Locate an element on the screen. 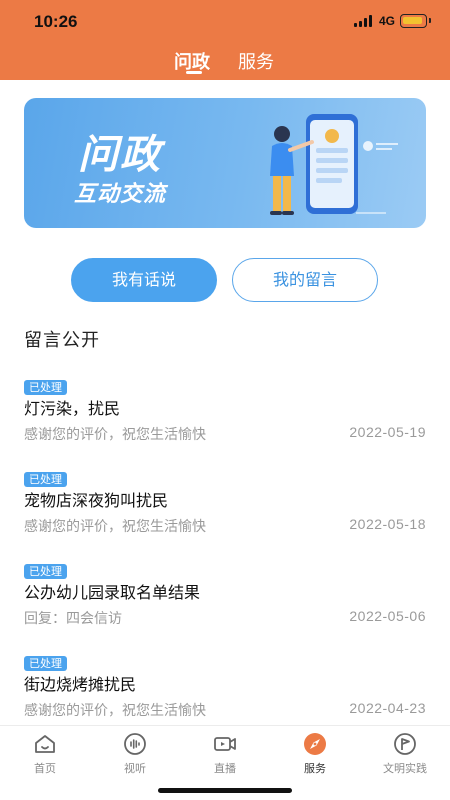 This screenshot has width=450, height=800. message-date: 2022-05-18 is located at coordinates (387, 524).